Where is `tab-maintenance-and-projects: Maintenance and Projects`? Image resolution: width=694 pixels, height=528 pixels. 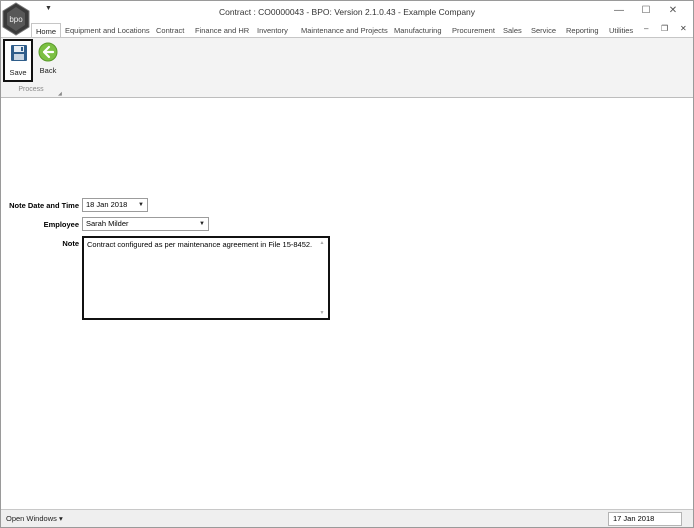
tab-maintenance-and-projects: Maintenance and Projects is located at coordinates (344, 30).